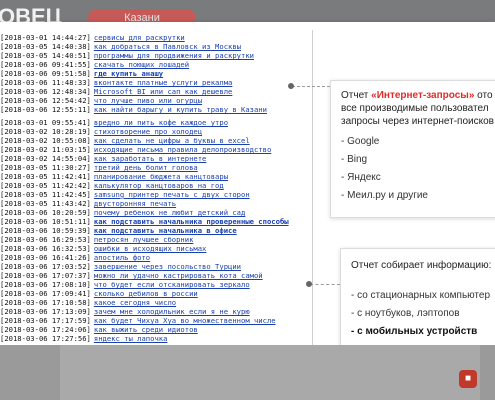 This screenshot has height=400, width=495. What do you see at coordinates (45, 293) in the screenshot?
I see `log-timestamp: [2018-03-06 17:09:41]` at bounding box center [45, 293].